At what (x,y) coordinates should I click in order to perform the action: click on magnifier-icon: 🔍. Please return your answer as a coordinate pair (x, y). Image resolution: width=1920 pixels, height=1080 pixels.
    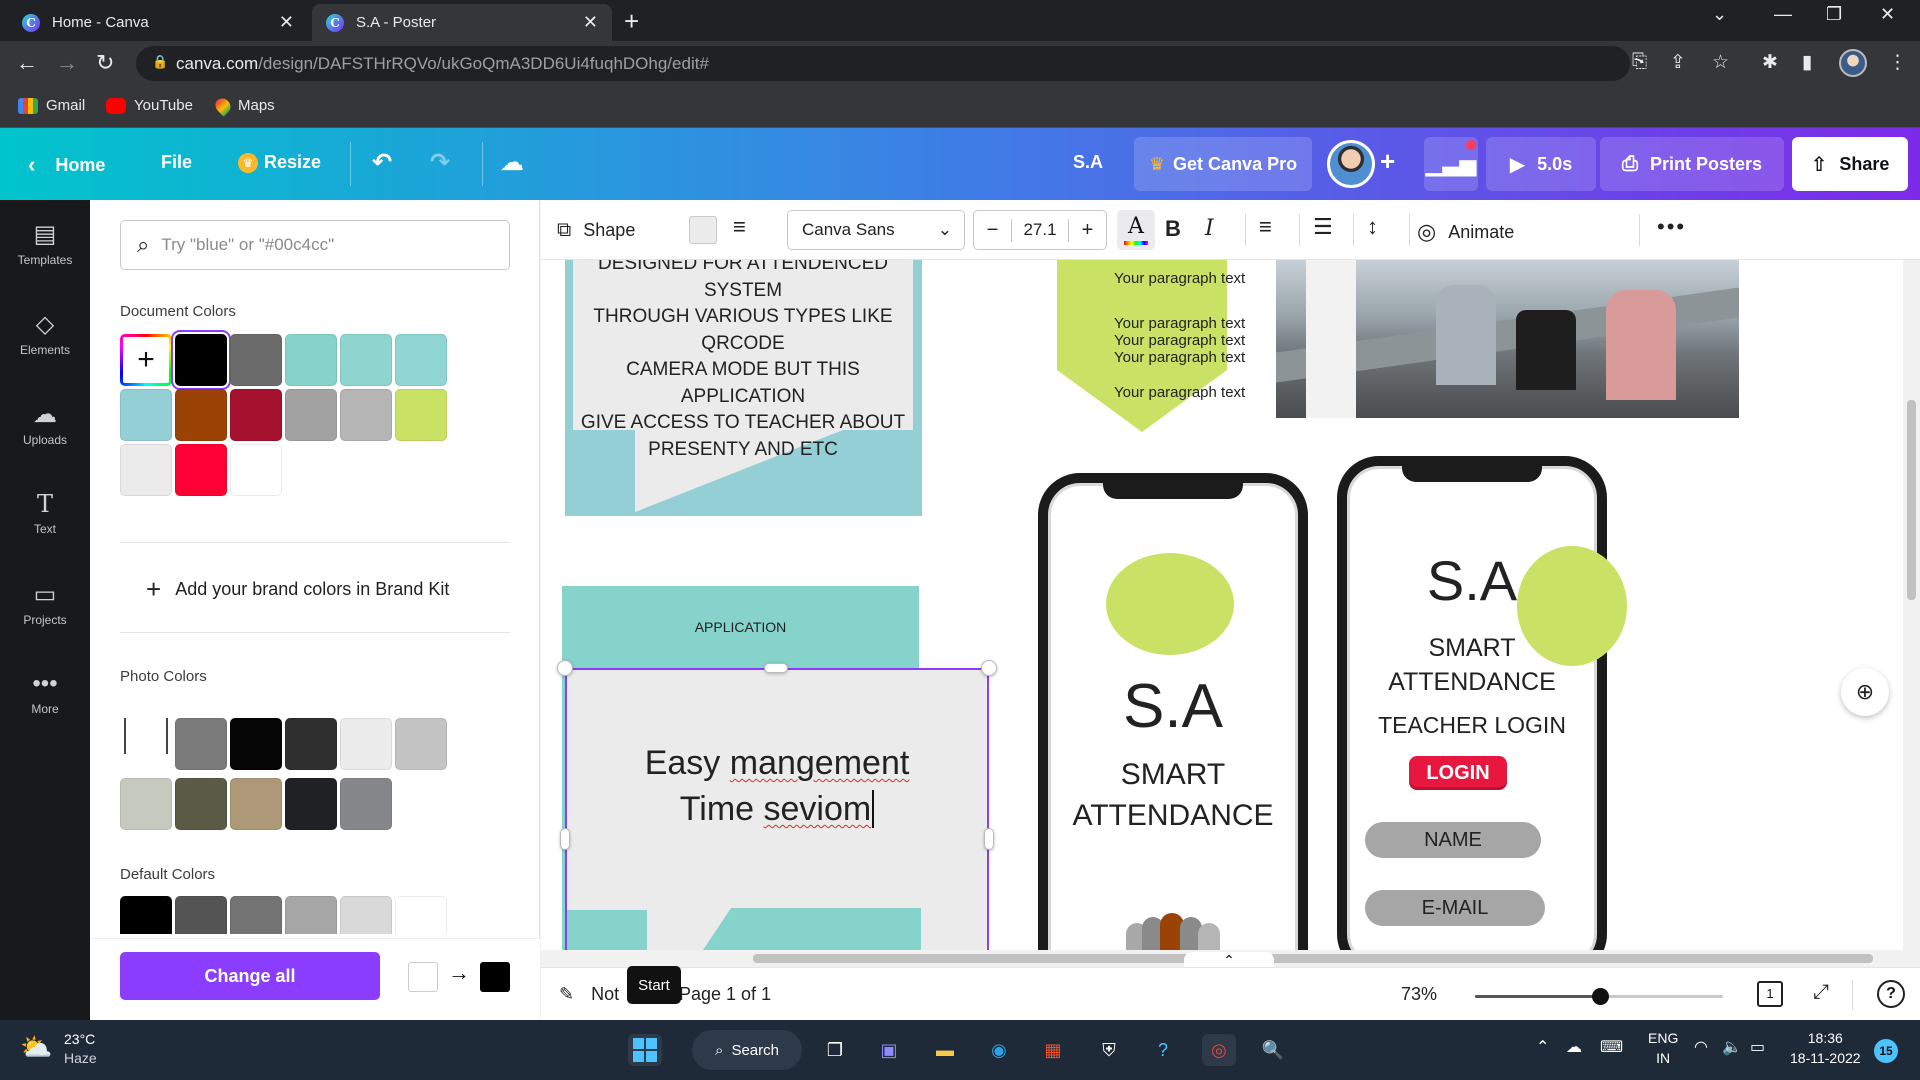
    Looking at the image, I should click on (1273, 1050).